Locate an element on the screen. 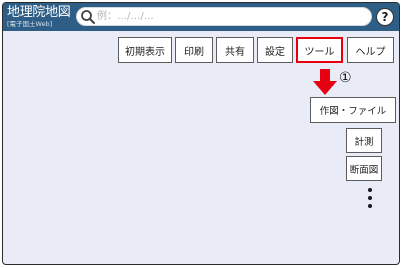 Image resolution: width=404 pixels, height=268 pixels. share-button: 共有 is located at coordinates (235, 50).